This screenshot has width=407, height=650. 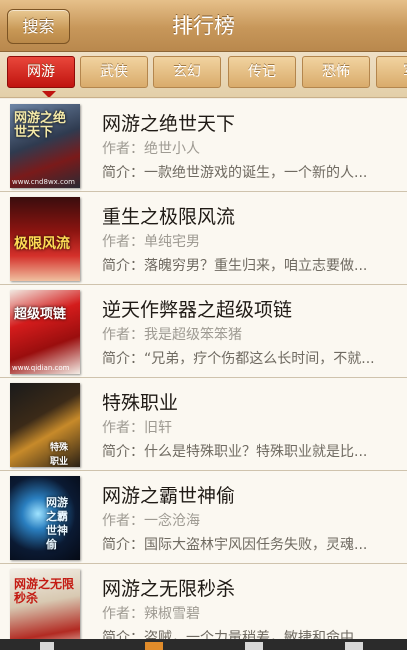 I want to click on tab-label: 传记, so click(x=262, y=72).